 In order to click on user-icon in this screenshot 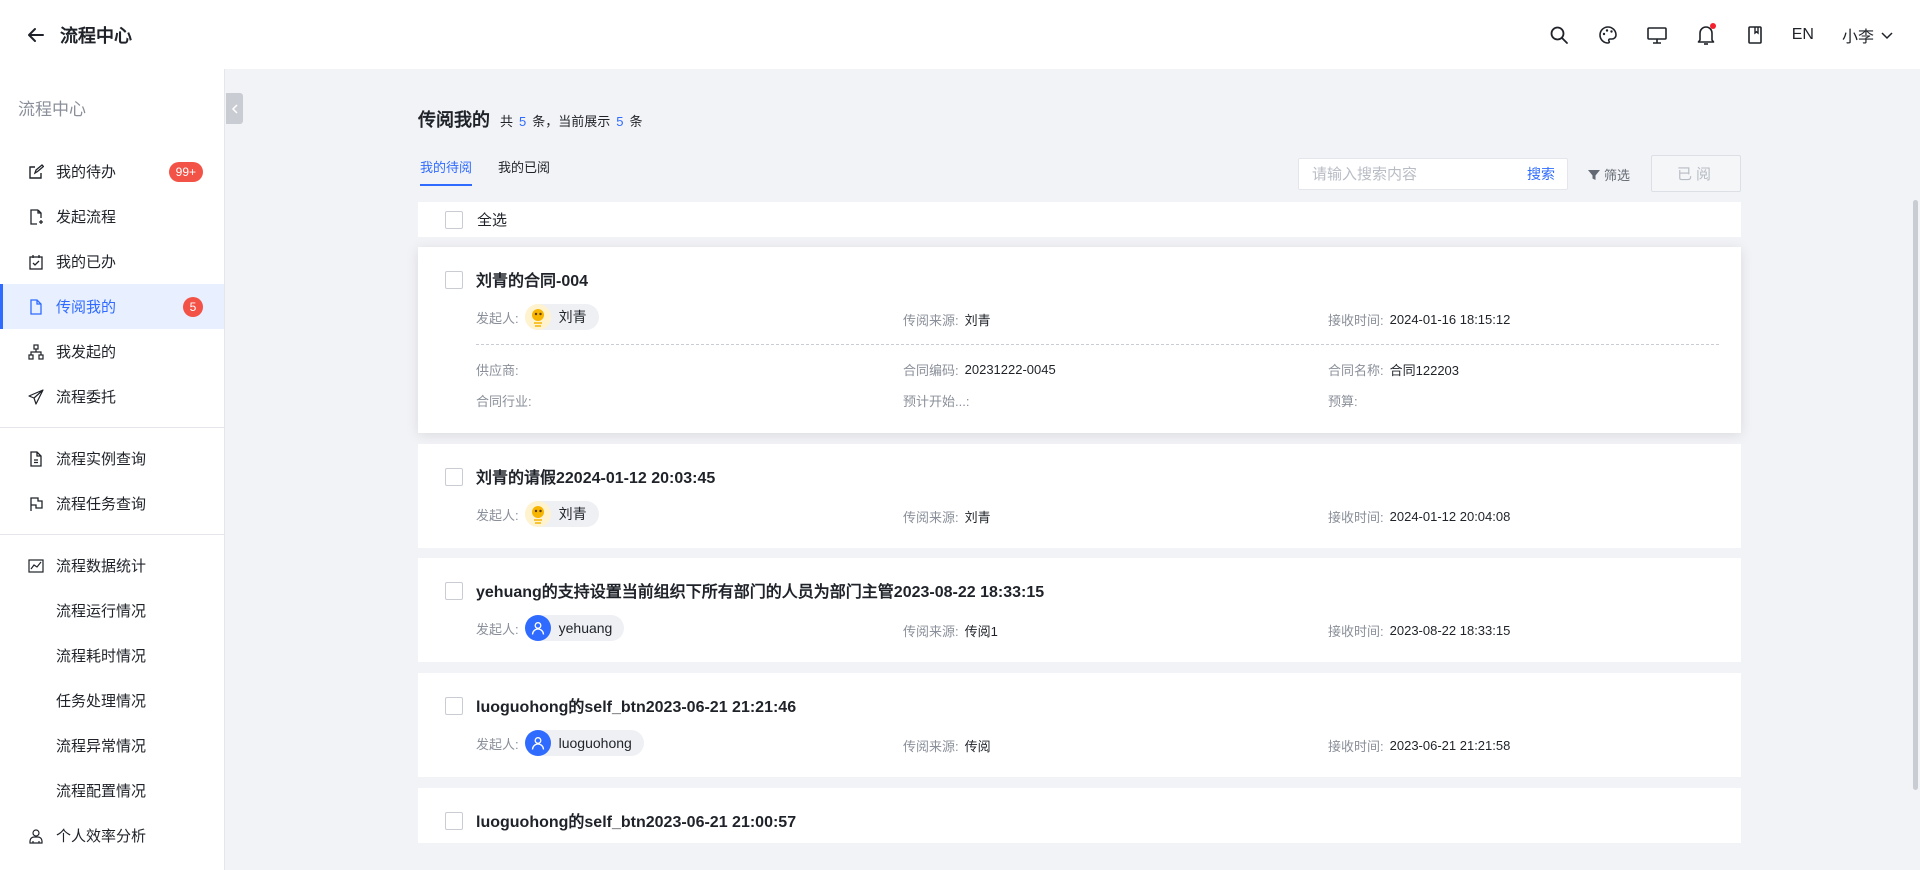, I will do `click(537, 743)`.